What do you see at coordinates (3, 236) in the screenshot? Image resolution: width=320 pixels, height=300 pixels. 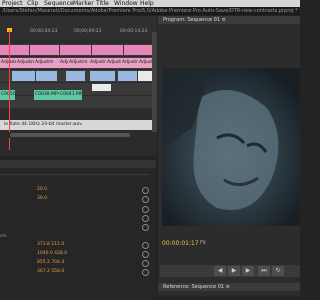 I see `effect-label: ets` at bounding box center [3, 236].